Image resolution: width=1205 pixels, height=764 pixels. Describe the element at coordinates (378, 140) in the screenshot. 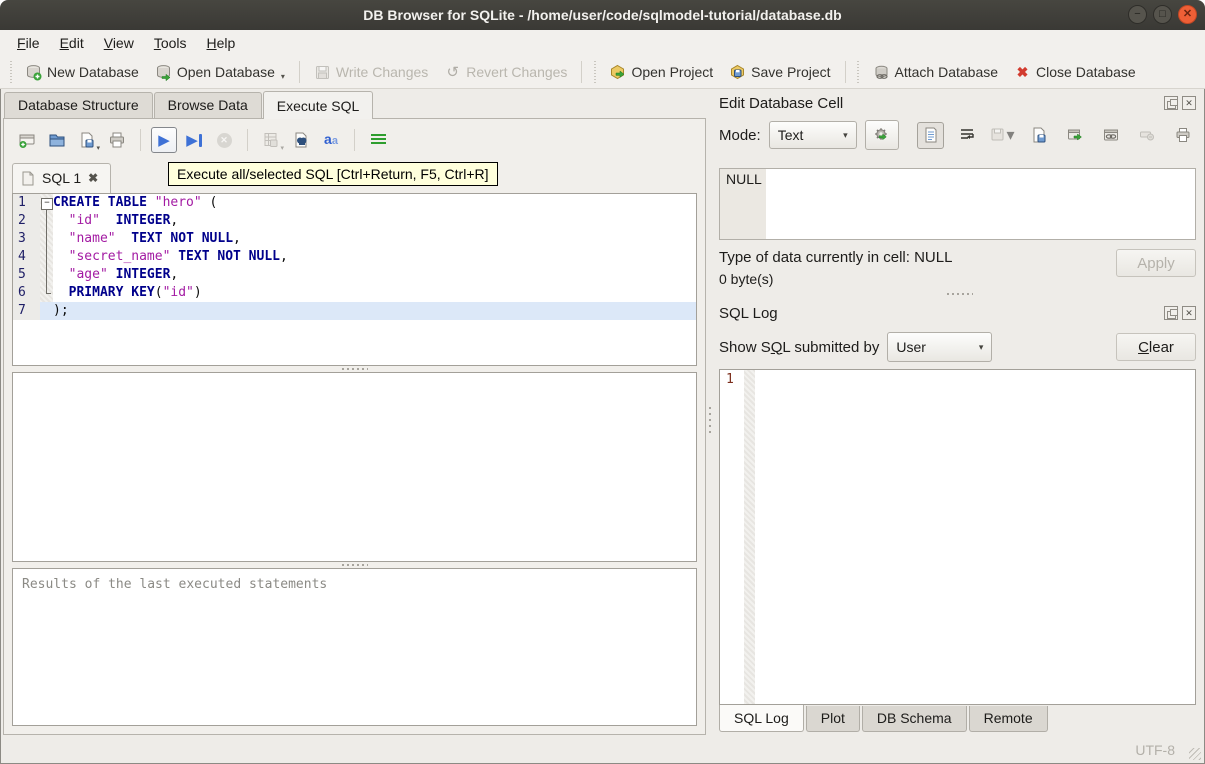

I see `format-sql-button` at that location.